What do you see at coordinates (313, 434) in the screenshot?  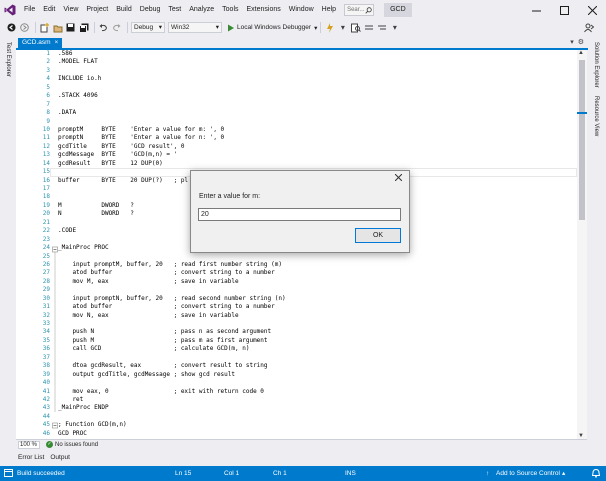 I see `code-line: GCD PROC` at bounding box center [313, 434].